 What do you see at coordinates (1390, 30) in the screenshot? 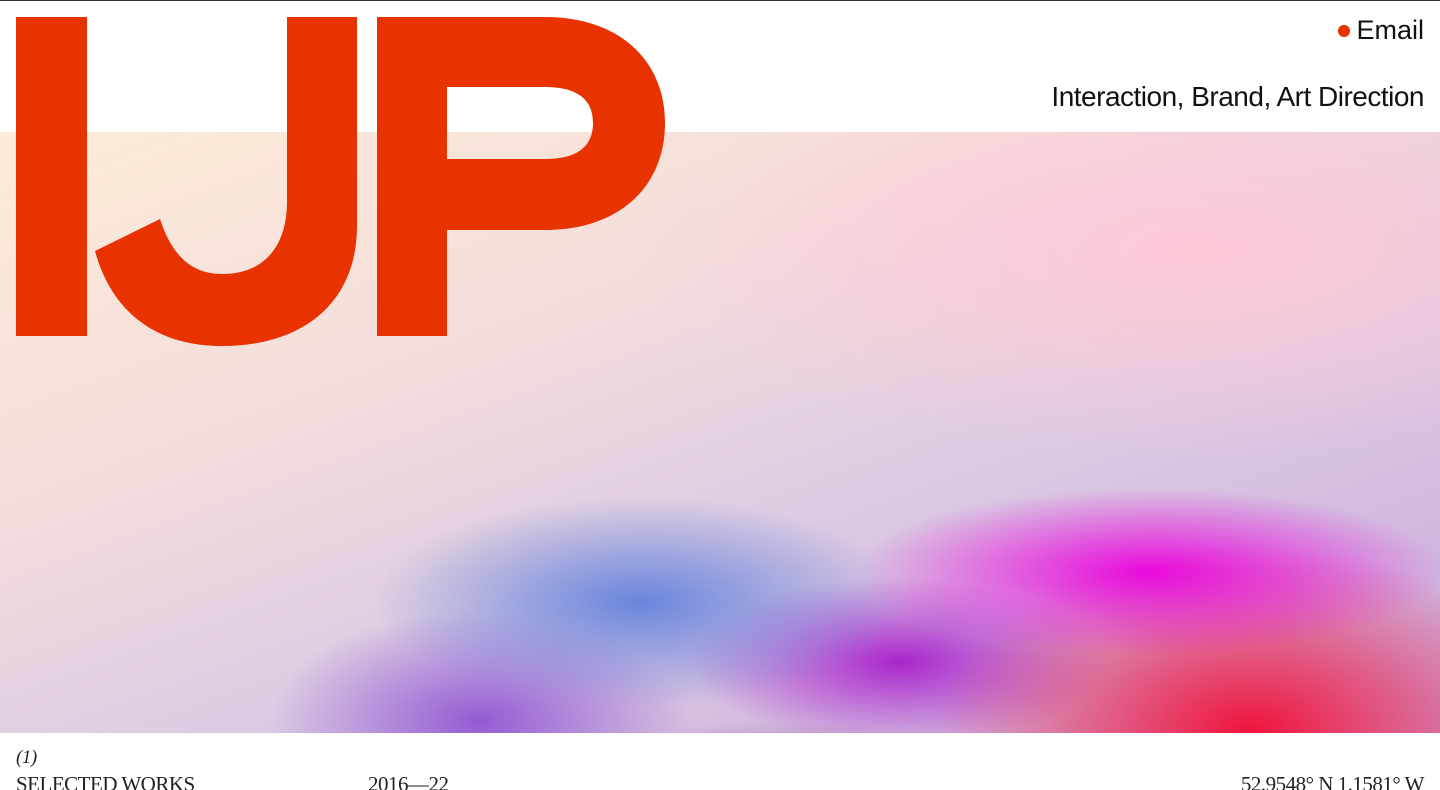
I see `email-label: Email` at bounding box center [1390, 30].